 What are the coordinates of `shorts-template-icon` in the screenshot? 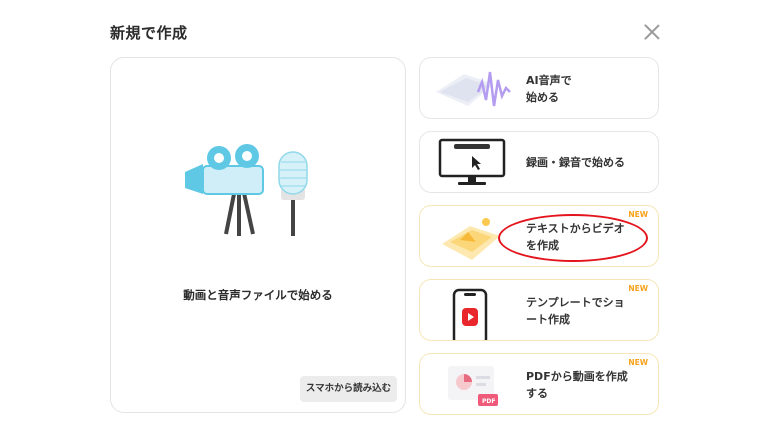 It's located at (476, 315).